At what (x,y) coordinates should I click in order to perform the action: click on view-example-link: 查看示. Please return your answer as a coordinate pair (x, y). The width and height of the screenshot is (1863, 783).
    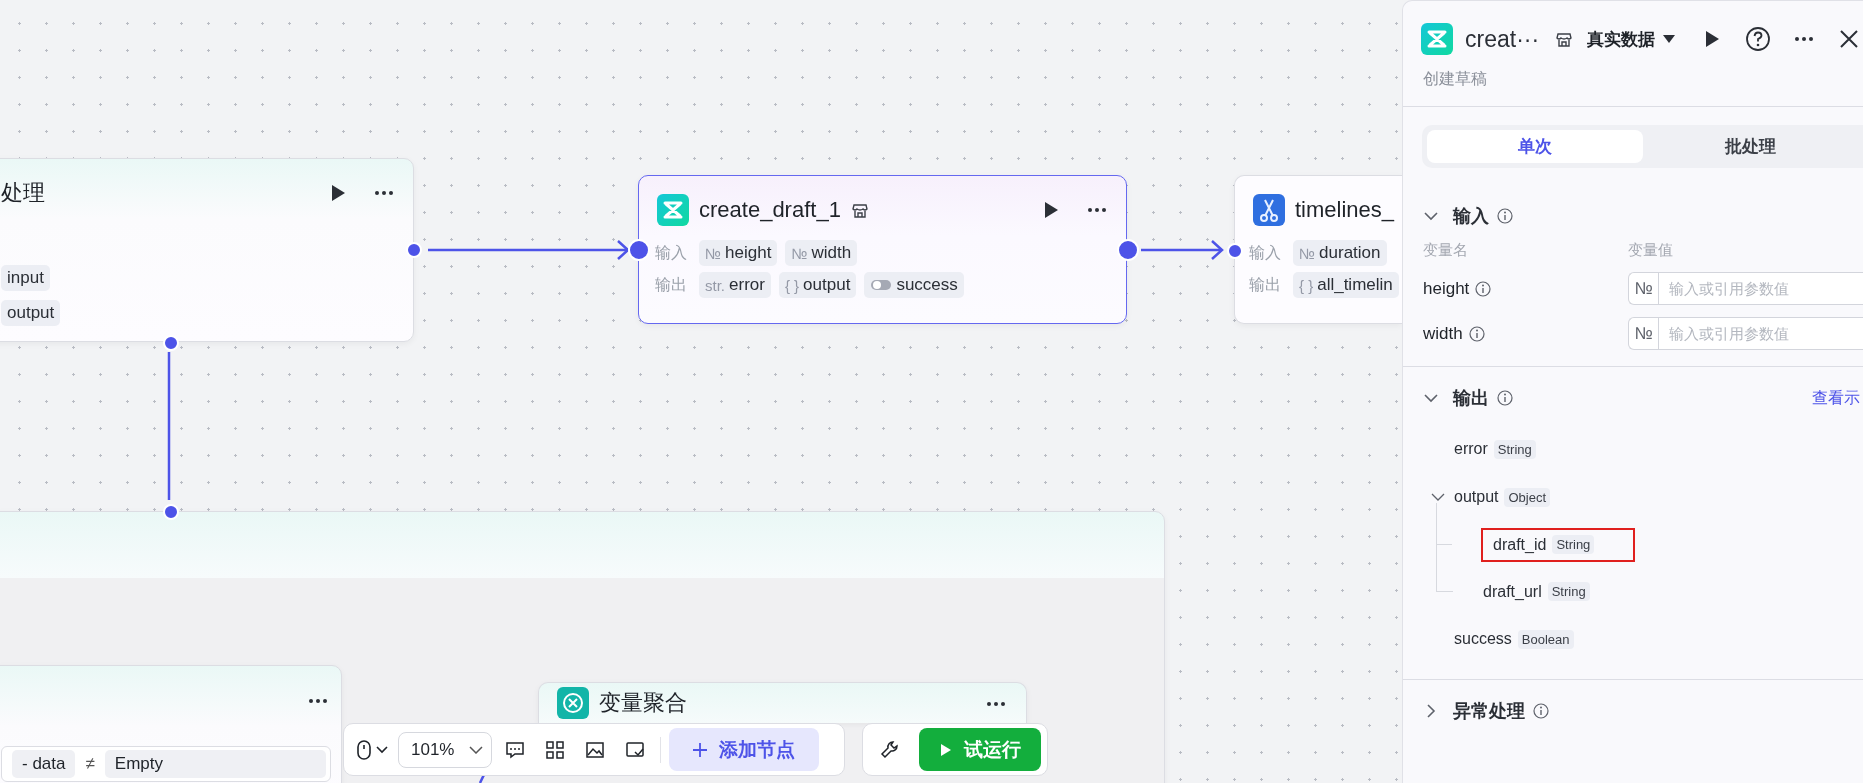
    Looking at the image, I should click on (1836, 398).